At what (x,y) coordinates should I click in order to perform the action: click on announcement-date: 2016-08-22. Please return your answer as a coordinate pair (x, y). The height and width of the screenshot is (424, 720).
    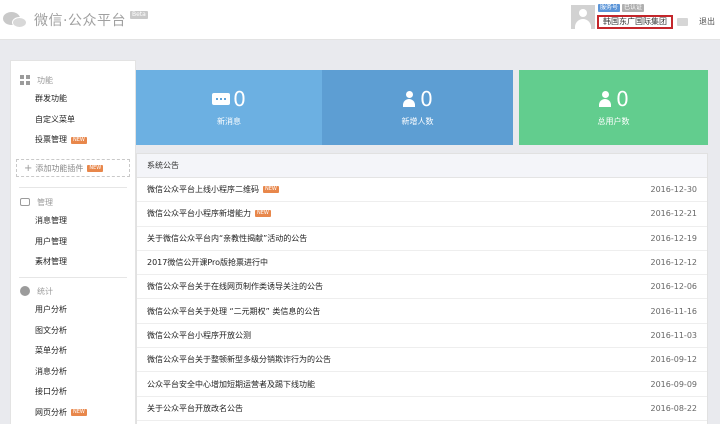
    Looking at the image, I should click on (674, 408).